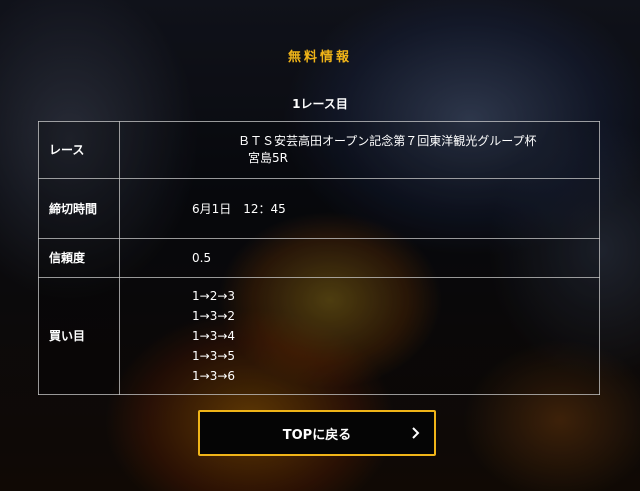 This screenshot has width=640, height=491. What do you see at coordinates (268, 158) in the screenshot?
I see `race-venue: 宮島5R` at bounding box center [268, 158].